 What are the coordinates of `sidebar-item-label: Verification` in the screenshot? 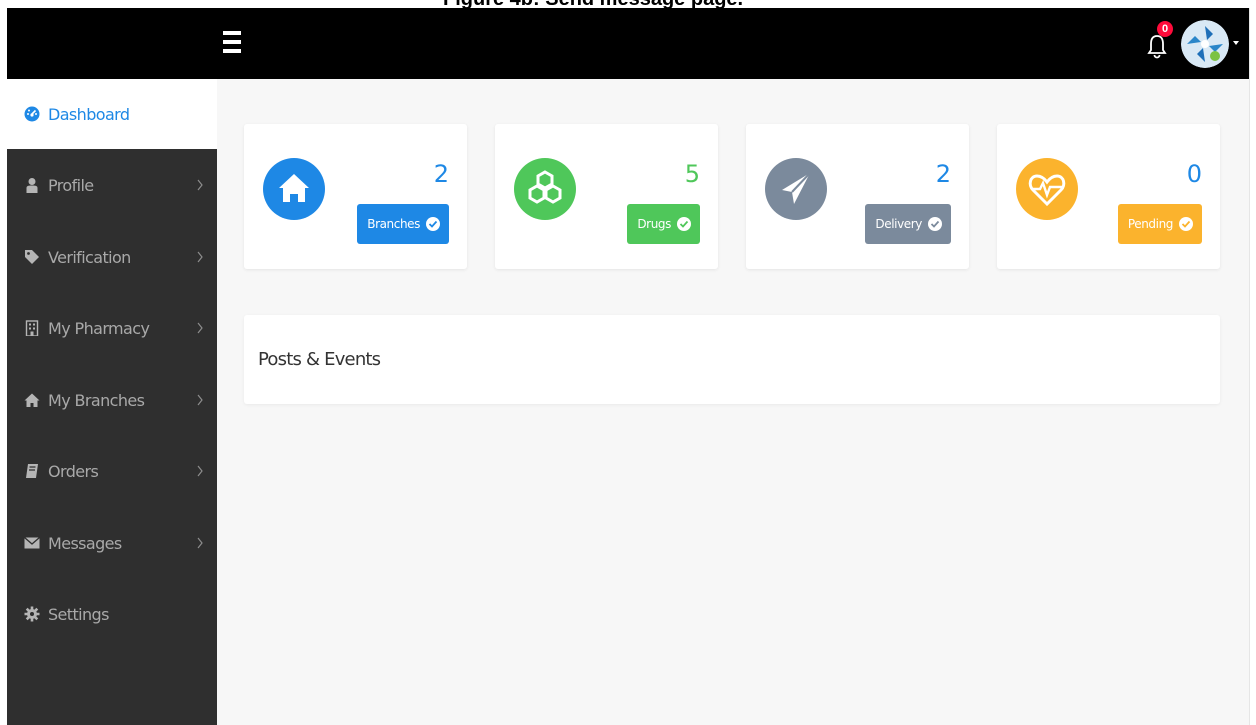 It's located at (89, 257).